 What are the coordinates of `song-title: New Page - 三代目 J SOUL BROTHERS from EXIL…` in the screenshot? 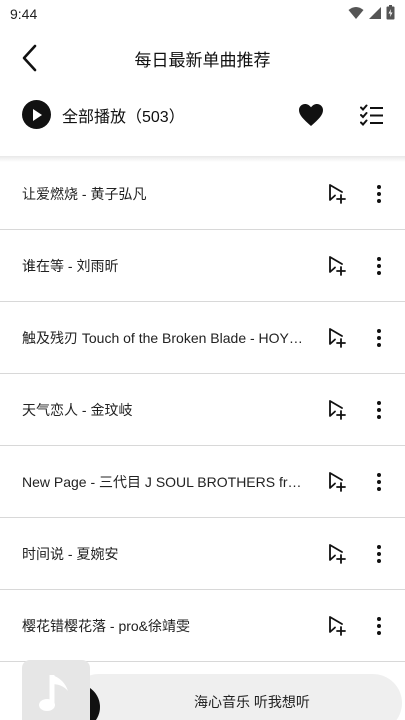 It's located at (163, 482).